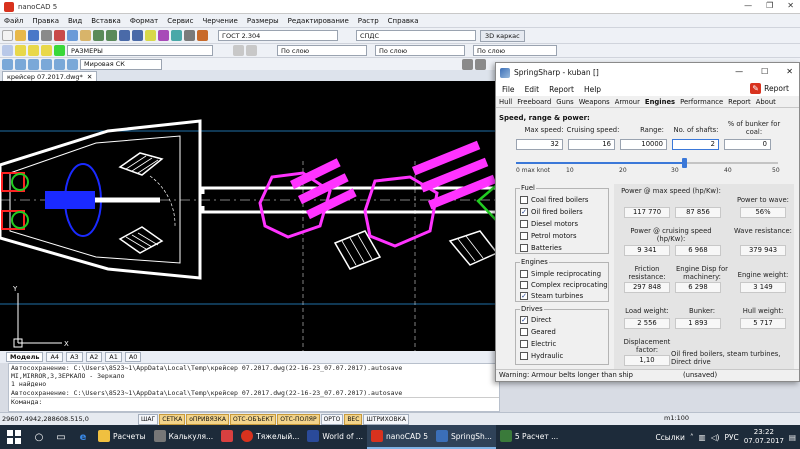 The width and height of the screenshot is (800, 449). Describe the element at coordinates (238, 50) in the screenshot. I see `layer-previous-icon` at that location.